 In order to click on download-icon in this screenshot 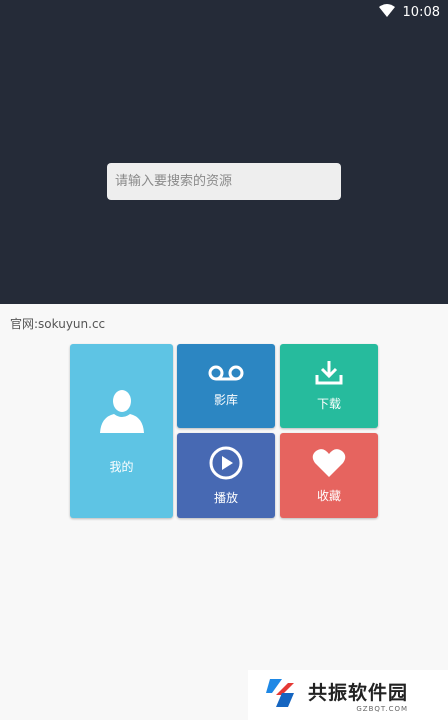, I will do `click(329, 374)`.